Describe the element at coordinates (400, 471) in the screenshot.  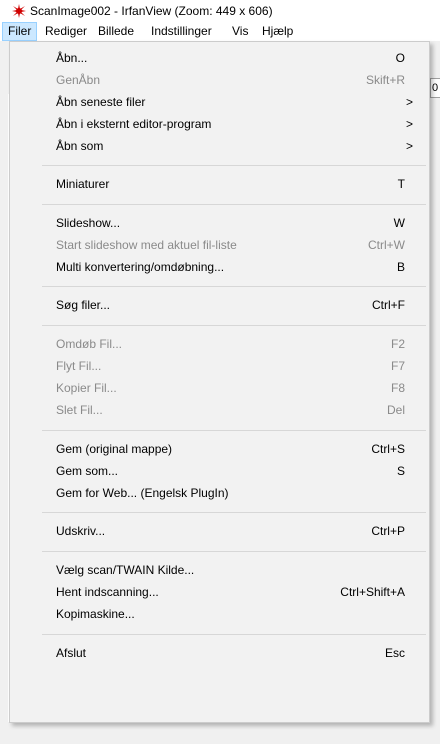
I see `menu-item-shortcut: S` at that location.